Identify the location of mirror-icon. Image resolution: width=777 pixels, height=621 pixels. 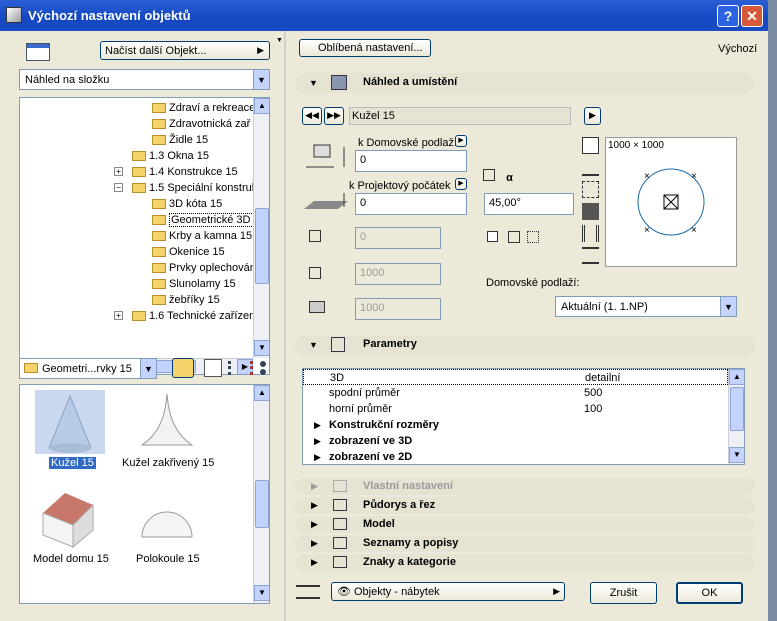
(514, 237).